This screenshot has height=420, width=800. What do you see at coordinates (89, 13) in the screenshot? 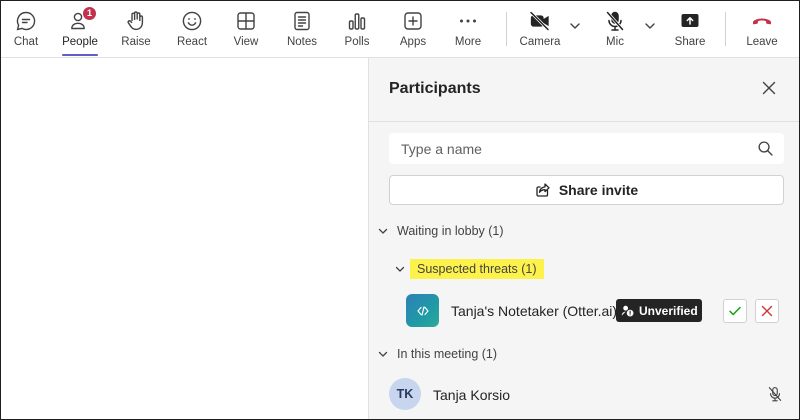
I see `people-count-badge: 1` at bounding box center [89, 13].